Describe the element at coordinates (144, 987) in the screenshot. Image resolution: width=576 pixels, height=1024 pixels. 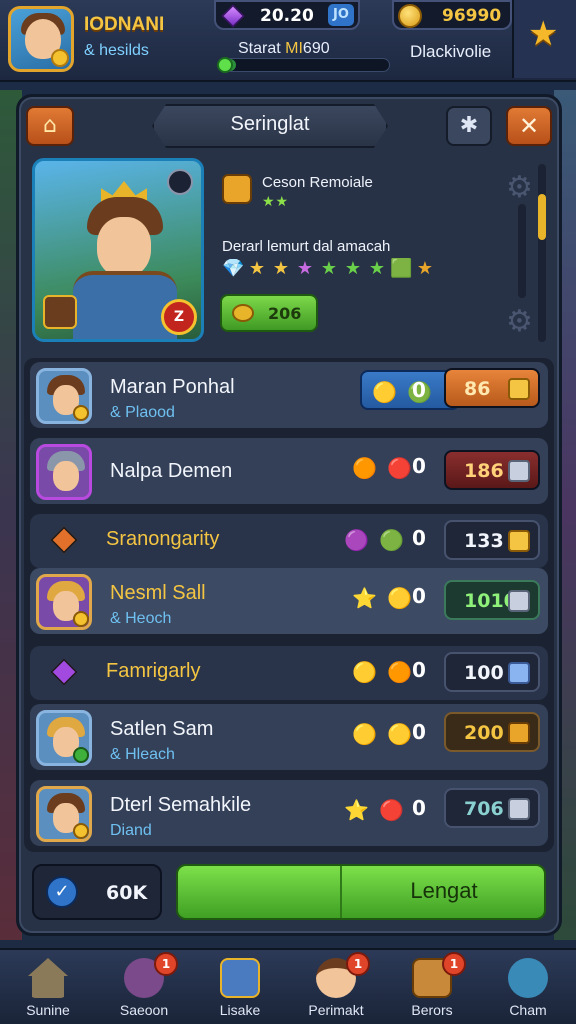
I see `nav-item-heroes: 1 Saeoon` at that location.